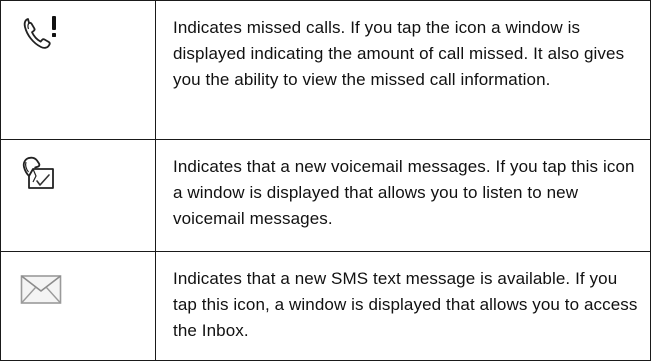  Describe the element at coordinates (41, 289) in the screenshot. I see `sms-message-icon` at that location.